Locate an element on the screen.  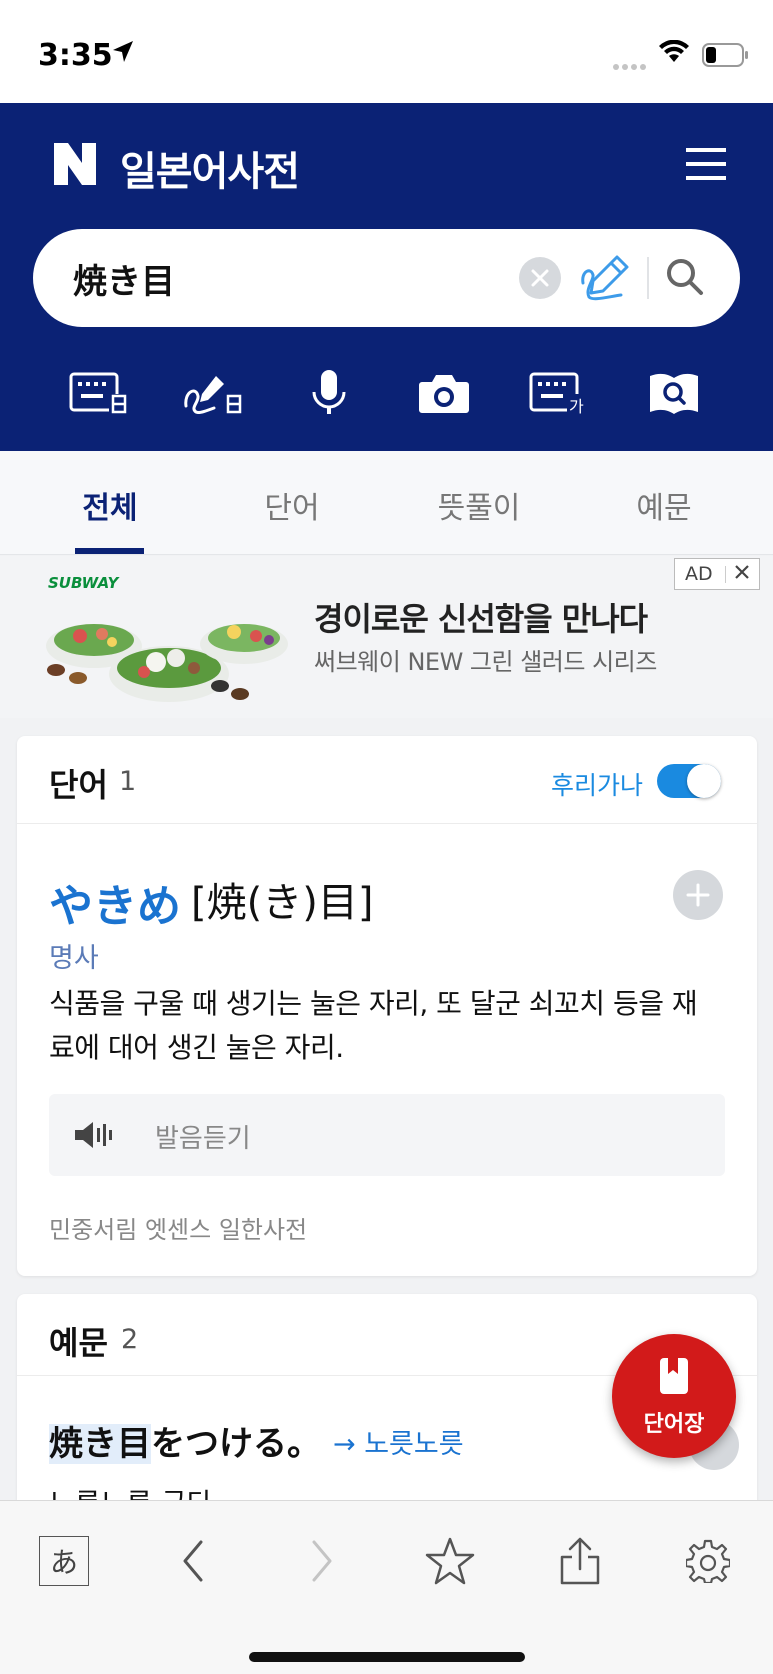
example-count: 2 is located at coordinates (130, 1339).